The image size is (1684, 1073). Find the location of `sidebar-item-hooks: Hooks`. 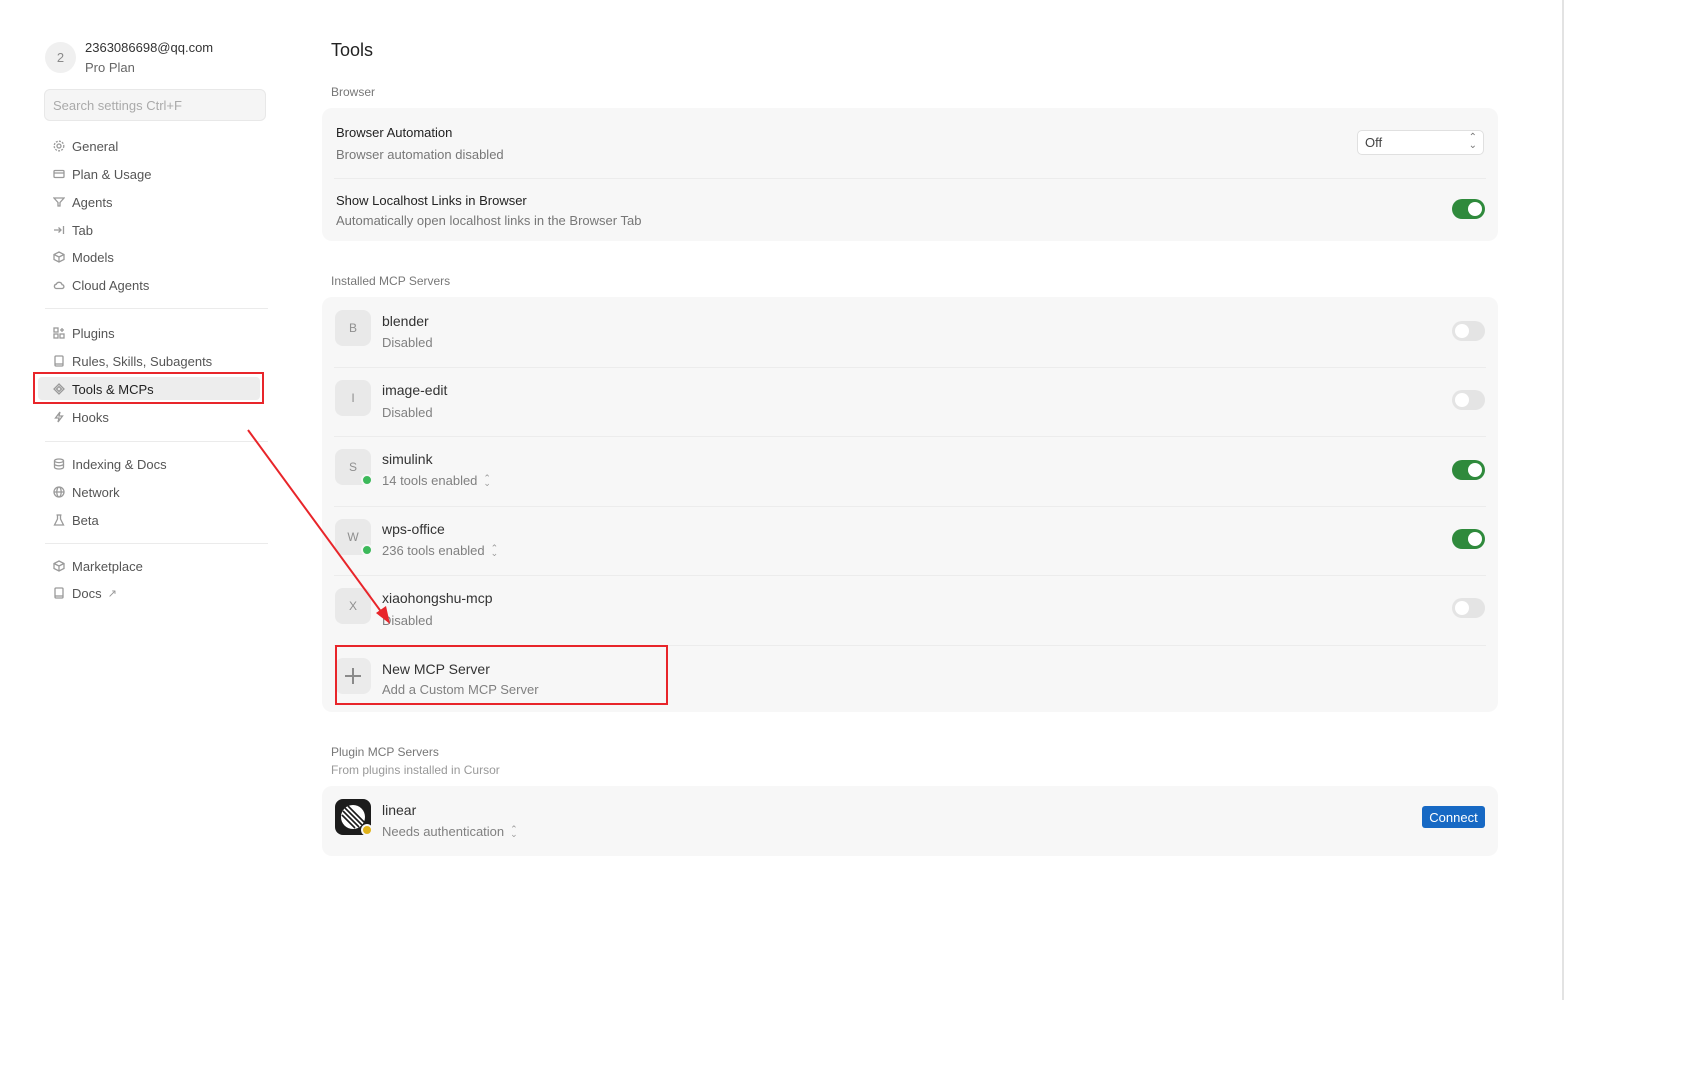

sidebar-item-hooks: Hooks is located at coordinates (156, 417).